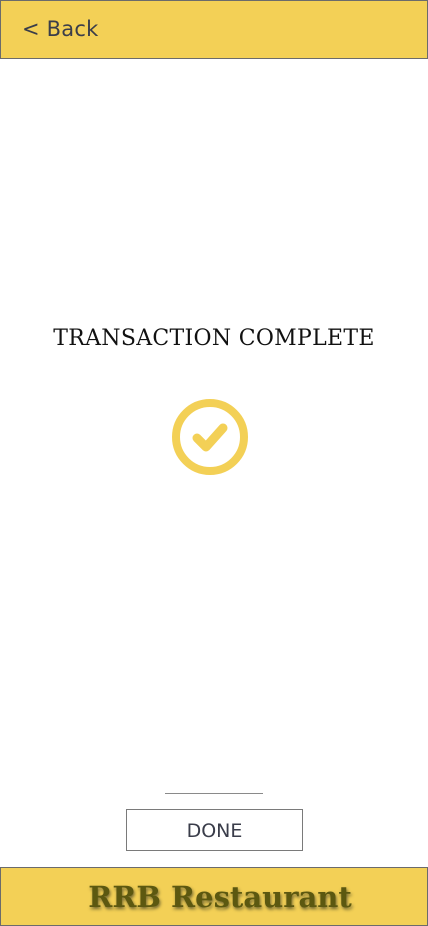 The image size is (428, 926). What do you see at coordinates (214, 338) in the screenshot?
I see `transaction-status-title: TRANSACTION COMPLETE` at bounding box center [214, 338].